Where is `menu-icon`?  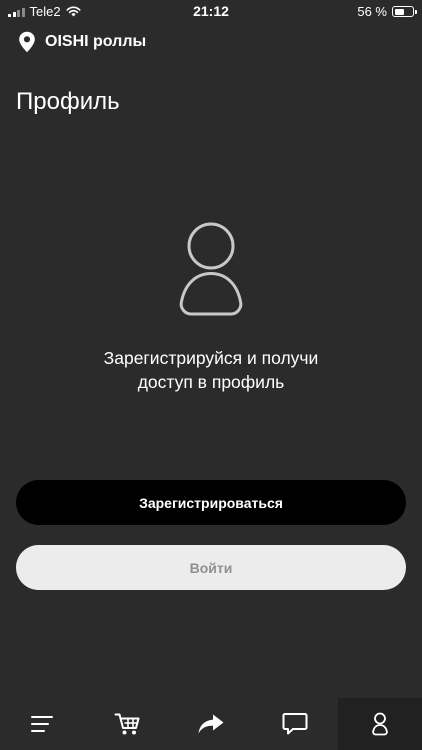
menu-icon is located at coordinates (42, 724).